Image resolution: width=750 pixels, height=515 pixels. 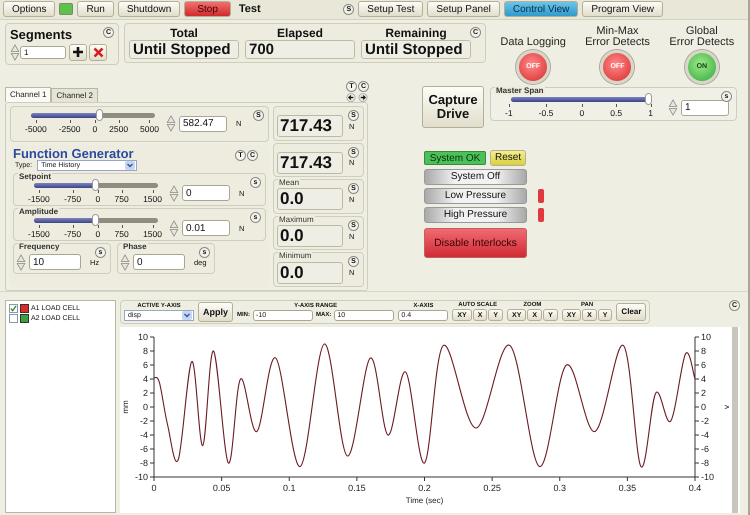 What do you see at coordinates (455, 157) in the screenshot?
I see `system-status-indicator: System OK` at bounding box center [455, 157].